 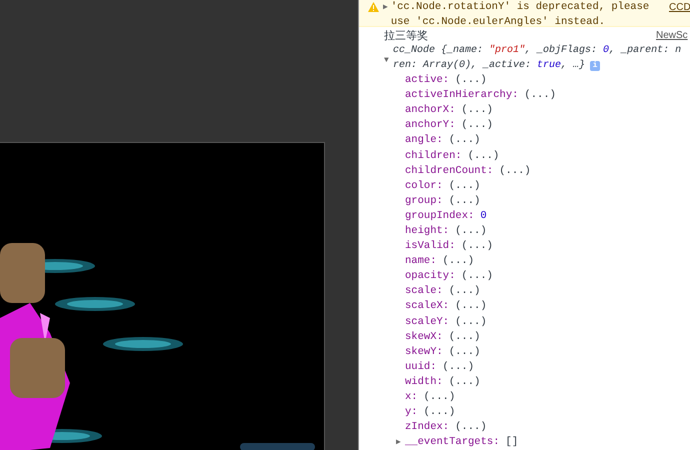 What do you see at coordinates (537, 51) in the screenshot?
I see `object-preview-line: cc_Node {_name: "pro1", _objFlags: 0, _parent: n` at bounding box center [537, 51].